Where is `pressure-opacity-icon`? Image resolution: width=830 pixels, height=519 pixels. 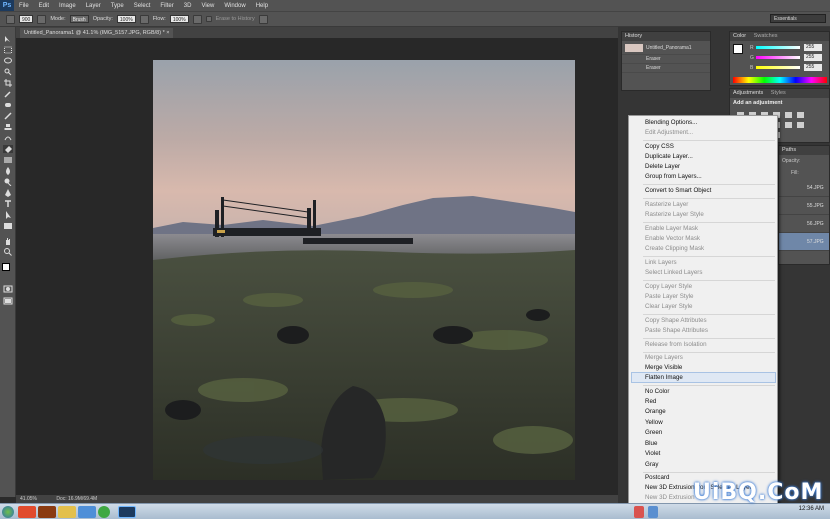 pressure-opacity-icon is located at coordinates (144, 19).